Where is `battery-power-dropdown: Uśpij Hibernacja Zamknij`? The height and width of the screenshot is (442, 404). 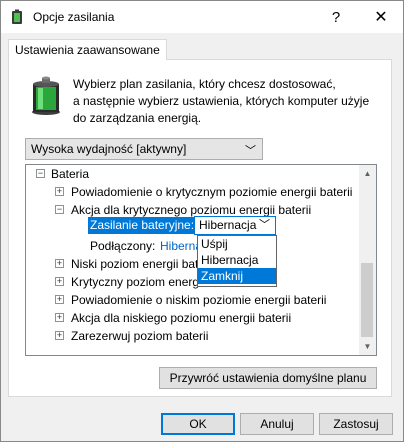 battery-power-dropdown: Uśpij Hibernacja Zamknij is located at coordinates (237, 261).